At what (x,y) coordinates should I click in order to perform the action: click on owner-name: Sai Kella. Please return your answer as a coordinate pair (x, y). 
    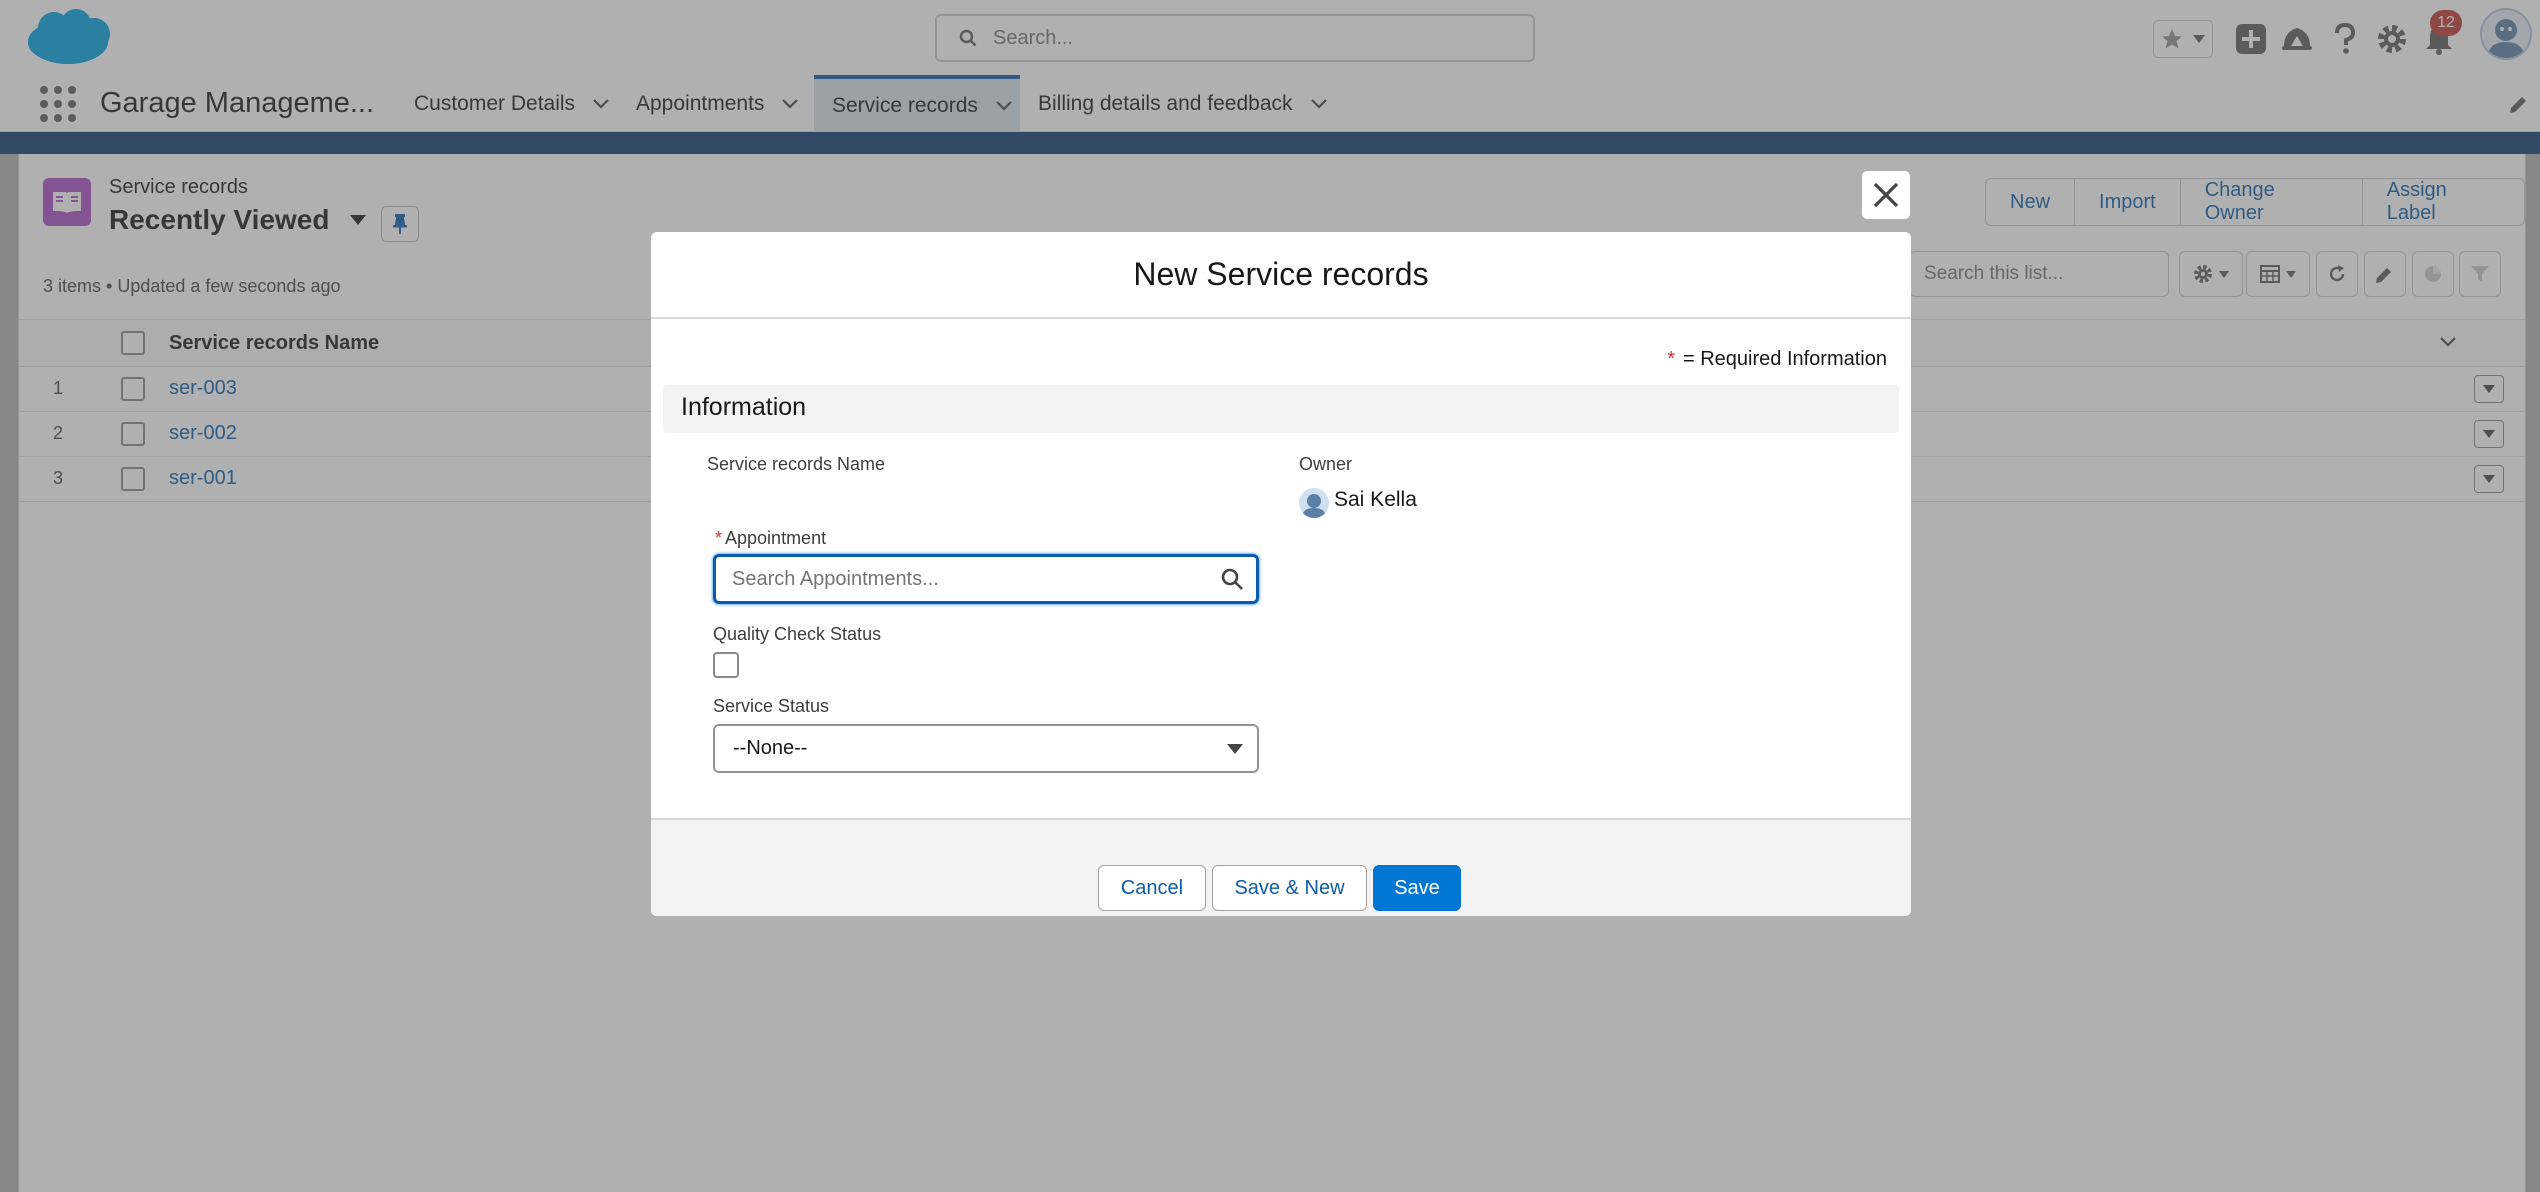
    Looking at the image, I should click on (1375, 500).